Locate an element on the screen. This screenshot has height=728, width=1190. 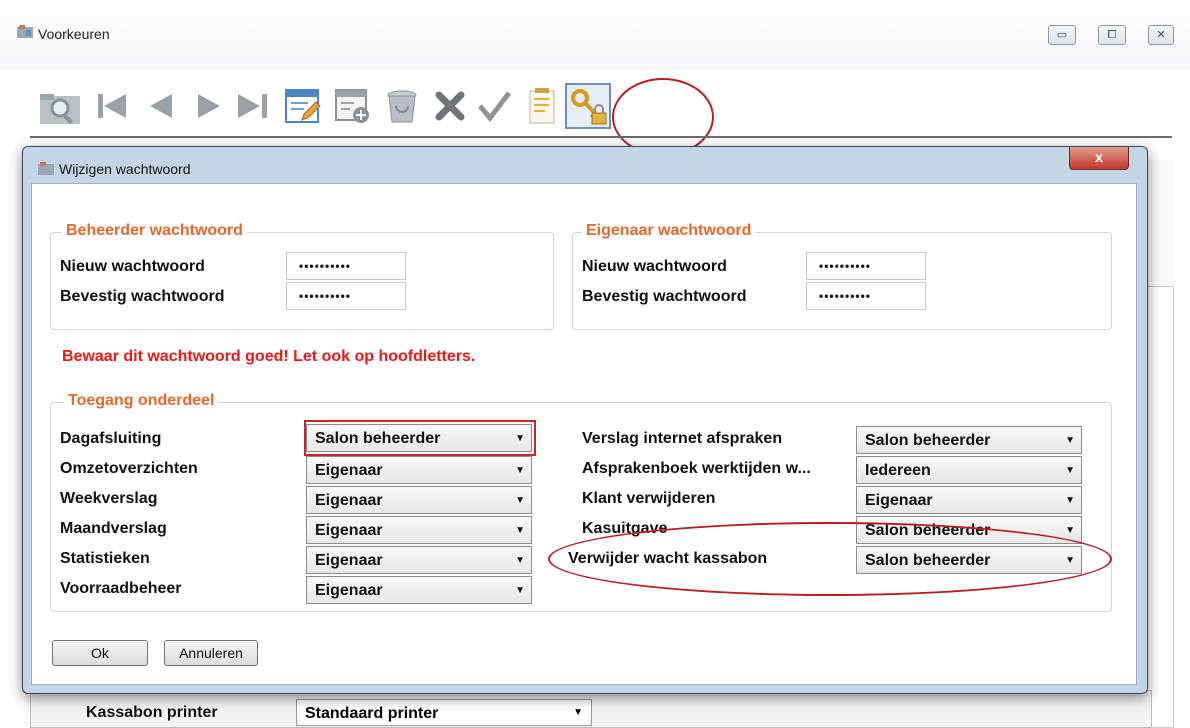
first-record-button is located at coordinates (112, 106).